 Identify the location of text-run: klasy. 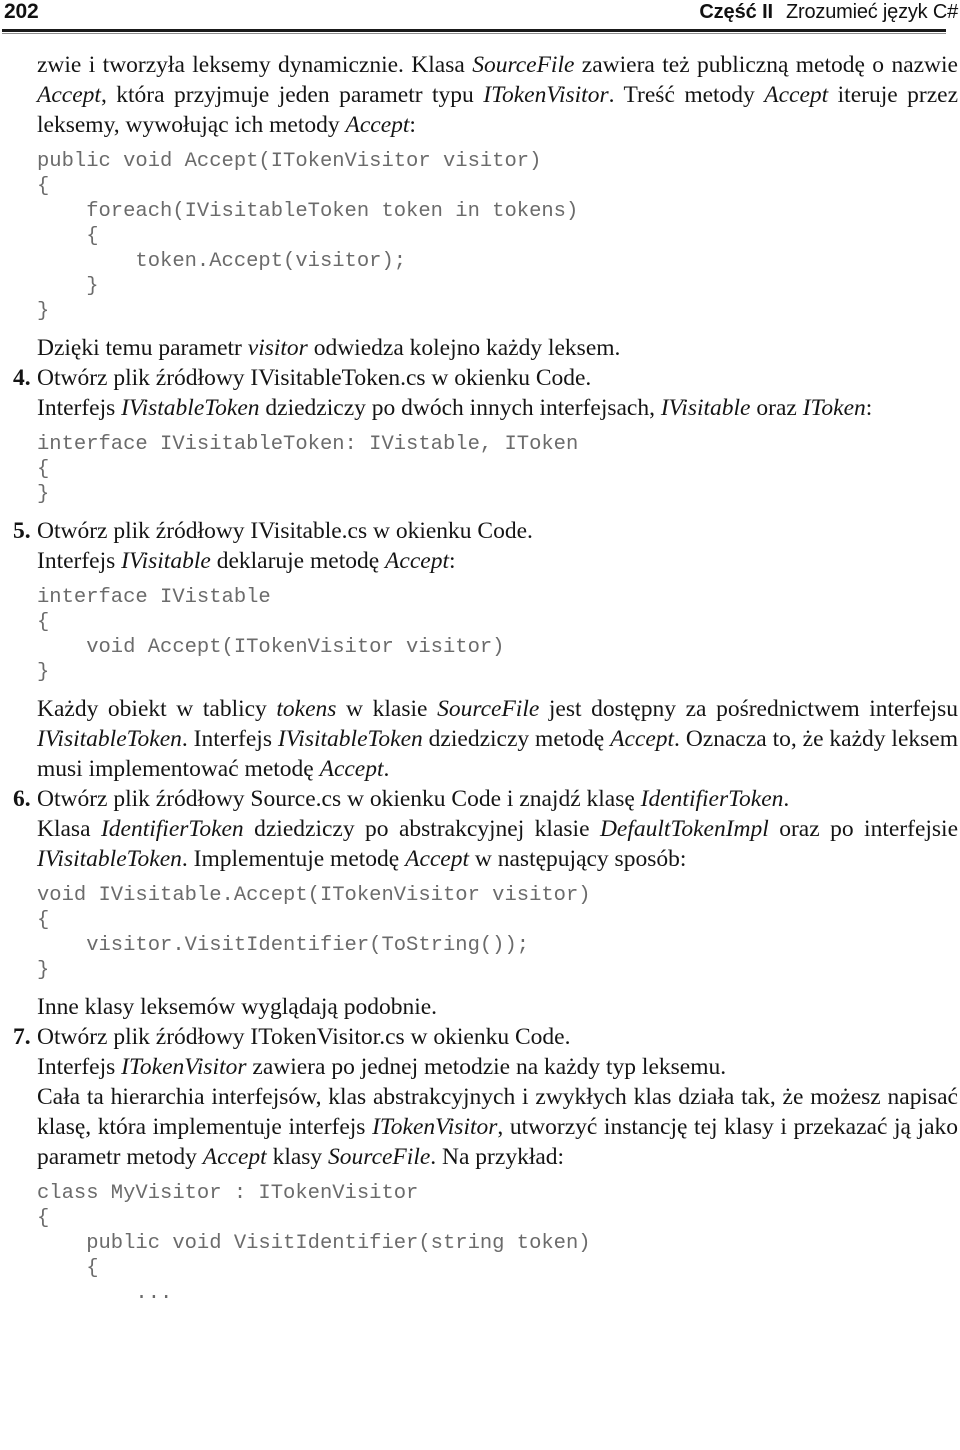
(297, 1157).